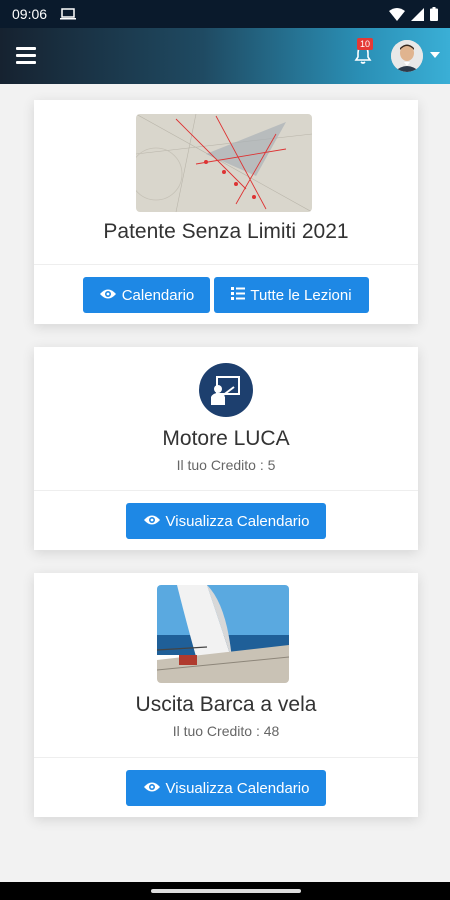 The height and width of the screenshot is (900, 450). I want to click on chevron-down-icon, so click(435, 55).